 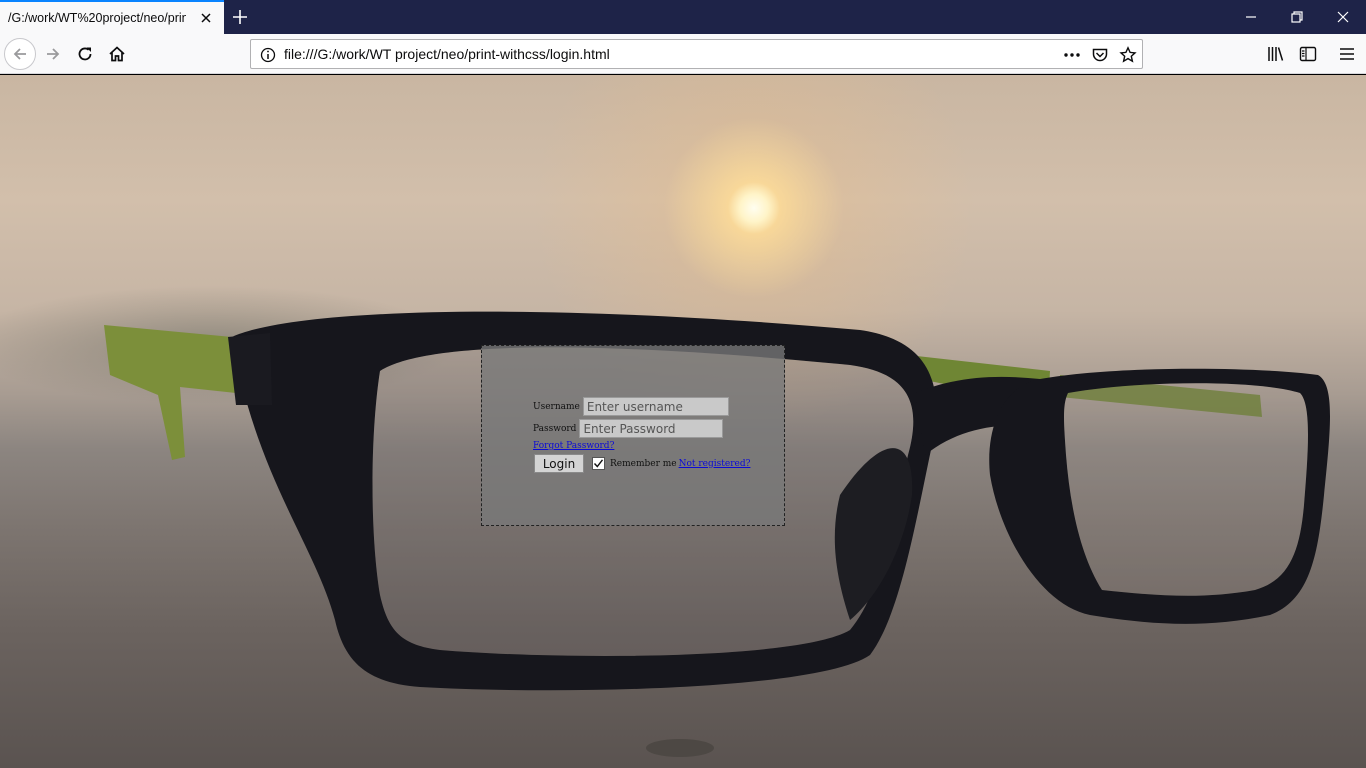 What do you see at coordinates (651, 428) in the screenshot?
I see `password-input` at bounding box center [651, 428].